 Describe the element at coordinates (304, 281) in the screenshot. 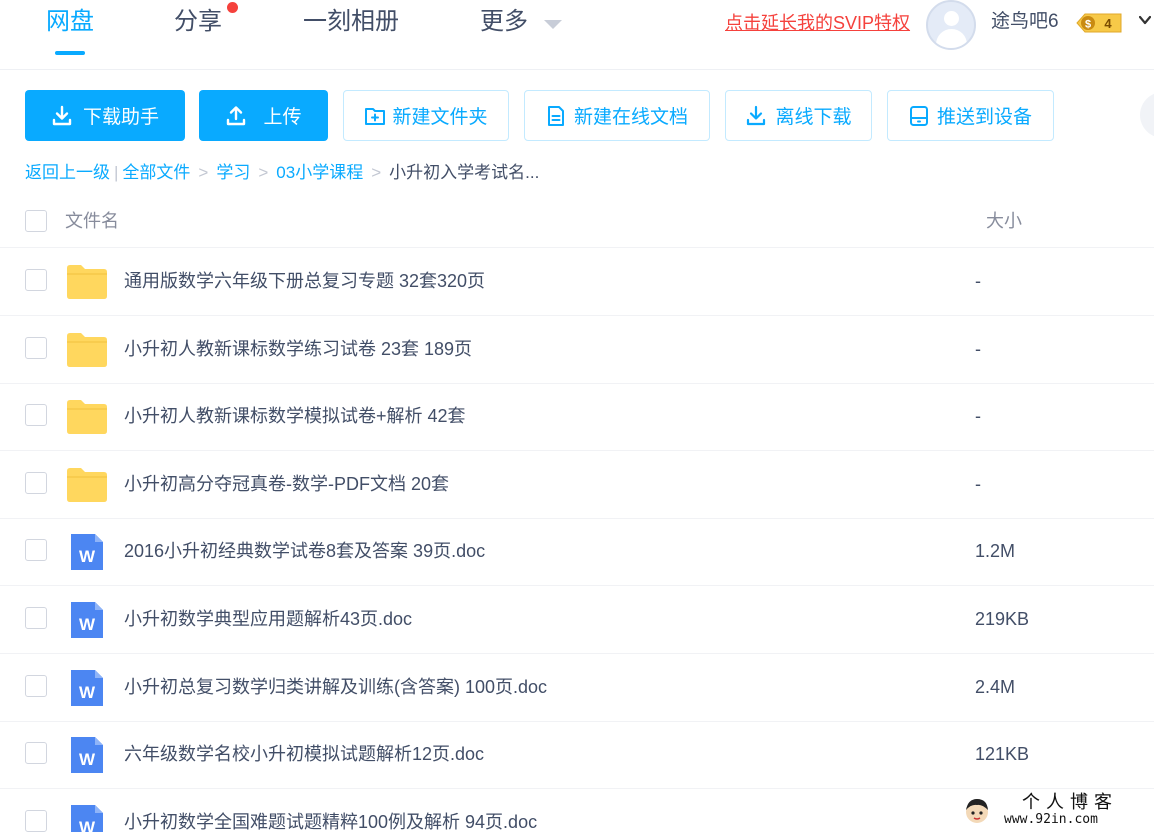

I see `file-name: 通用版数学六年级下册总复习专题 32套320页` at that location.